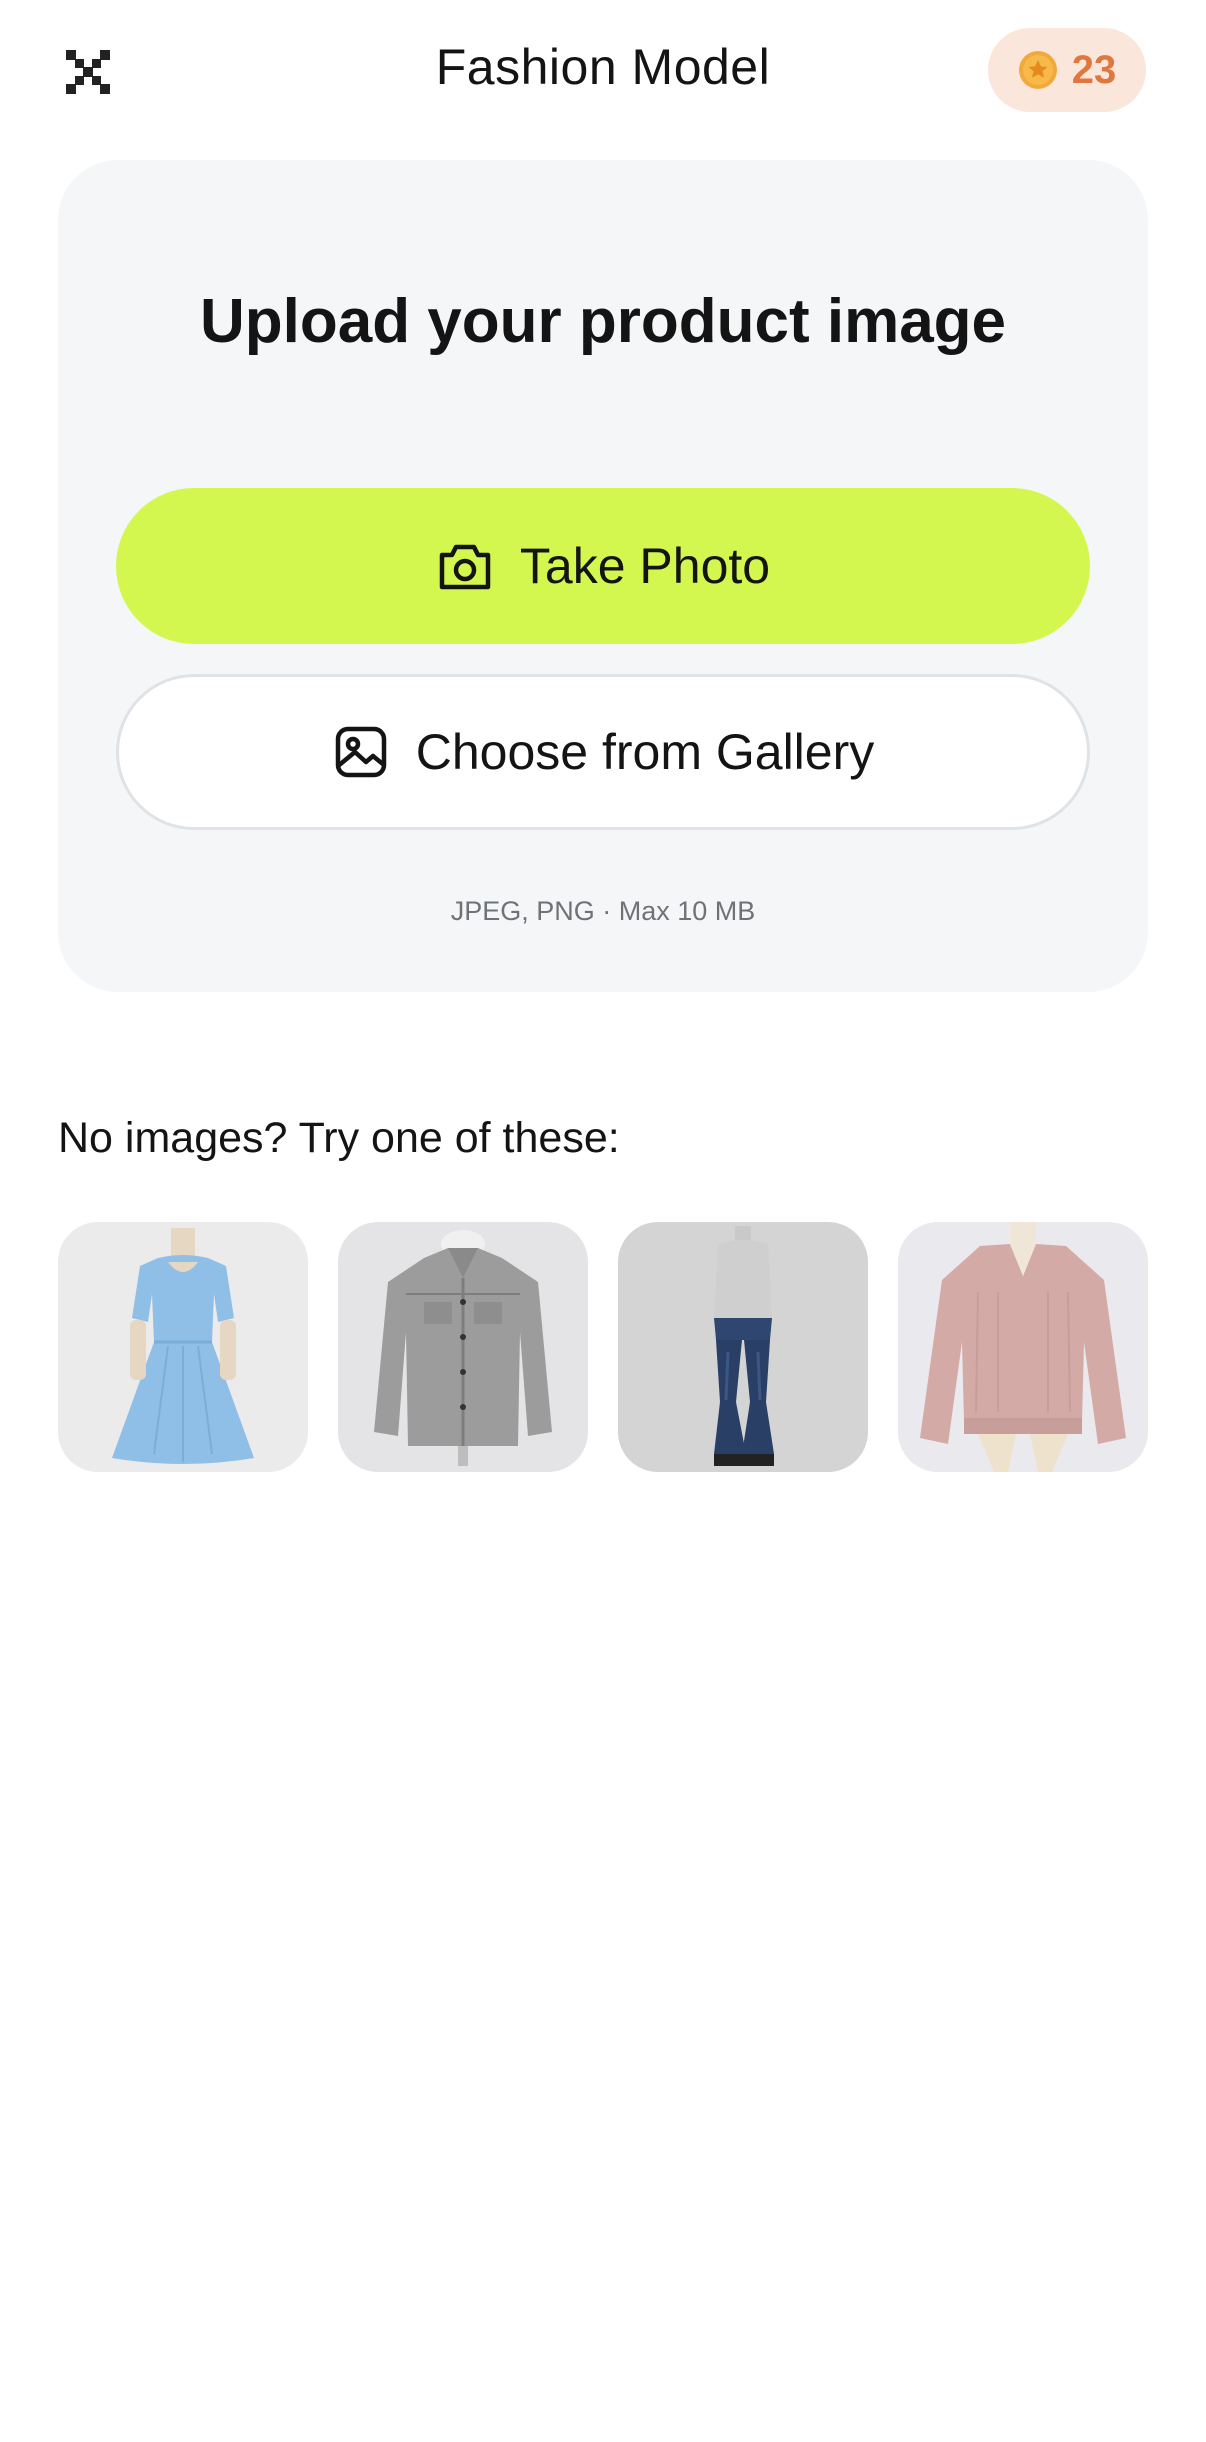 This screenshot has height=2442, width=1206. Describe the element at coordinates (603, 1347) in the screenshot. I see `sample-images-row` at that location.